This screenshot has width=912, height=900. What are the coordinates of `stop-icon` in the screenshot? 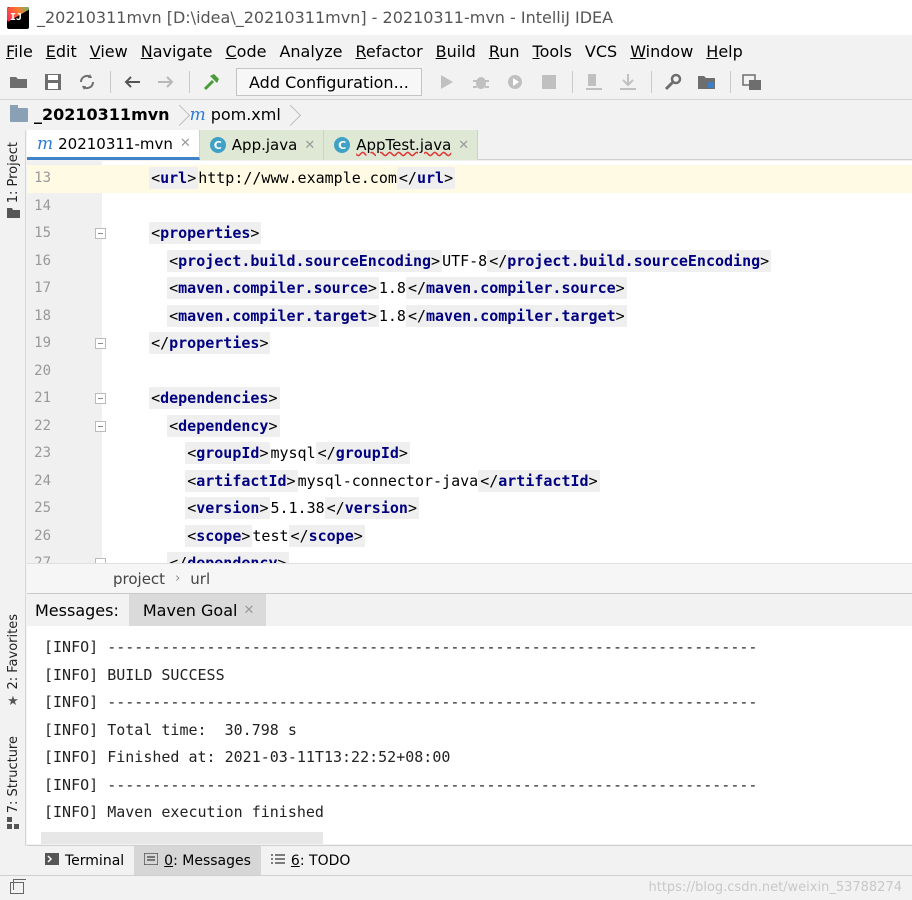 It's located at (549, 82).